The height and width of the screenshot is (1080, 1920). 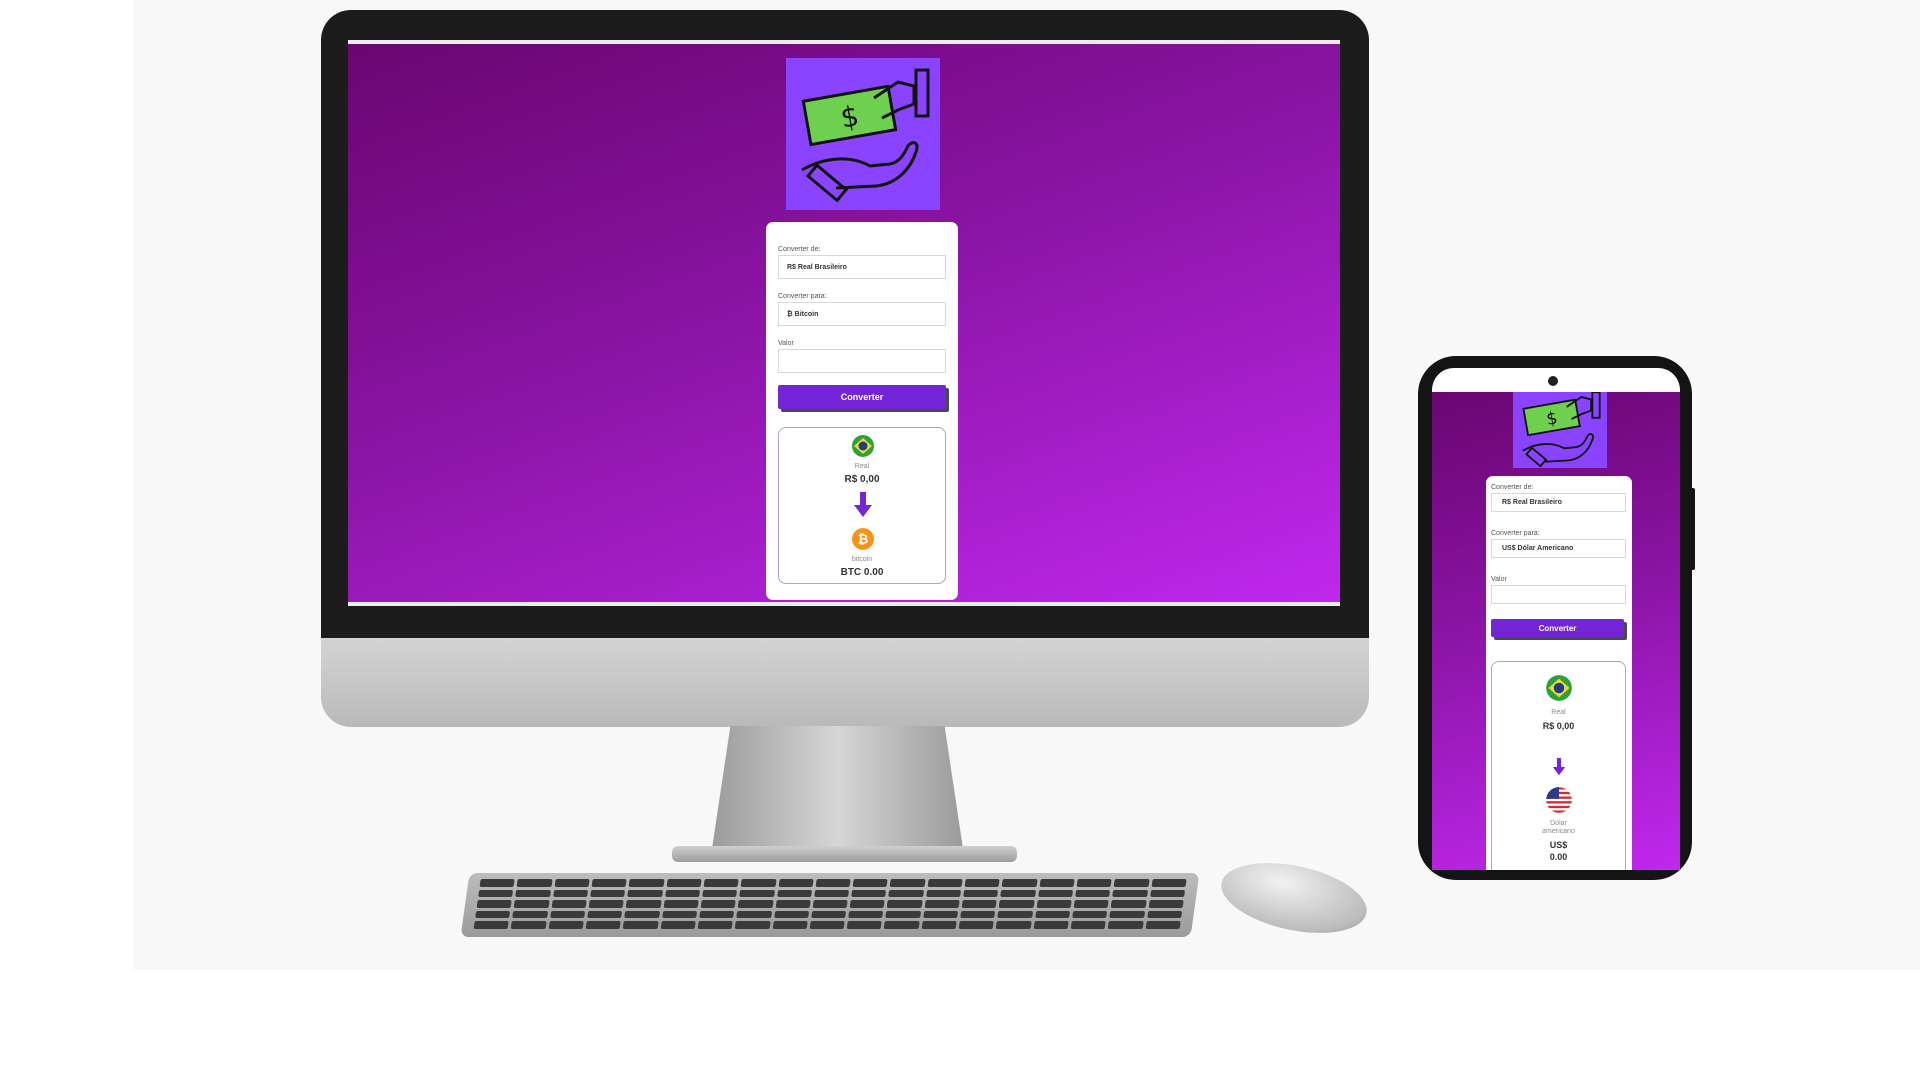 What do you see at coordinates (837, 794) in the screenshot?
I see `monitor-stand` at bounding box center [837, 794].